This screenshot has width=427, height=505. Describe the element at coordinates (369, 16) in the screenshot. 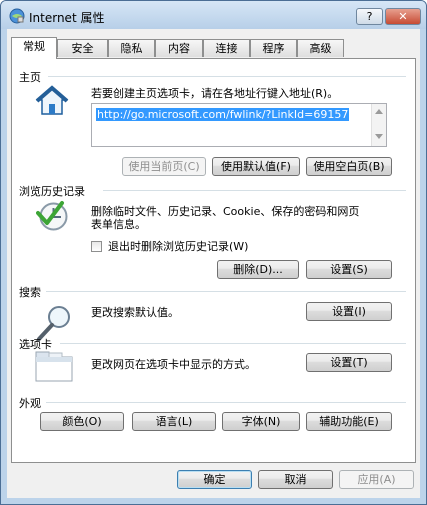

I see `help-button: ?` at that location.